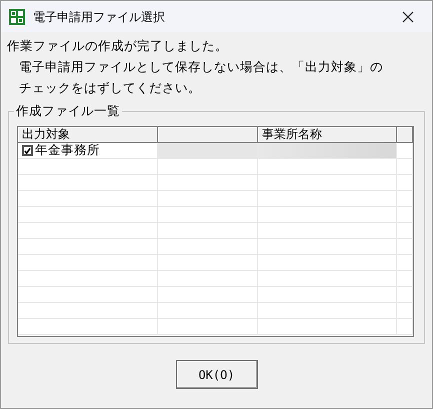 Image resolution: width=433 pixels, height=409 pixels. I want to click on message-text: チェックをはずしてください。, so click(110, 88).